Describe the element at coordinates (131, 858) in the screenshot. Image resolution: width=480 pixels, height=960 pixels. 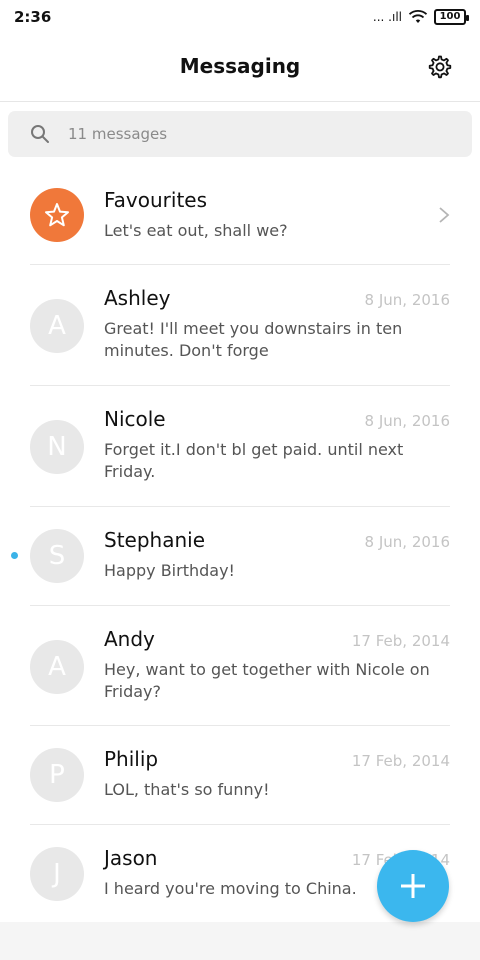
I see `conversation-name: Jason` at that location.